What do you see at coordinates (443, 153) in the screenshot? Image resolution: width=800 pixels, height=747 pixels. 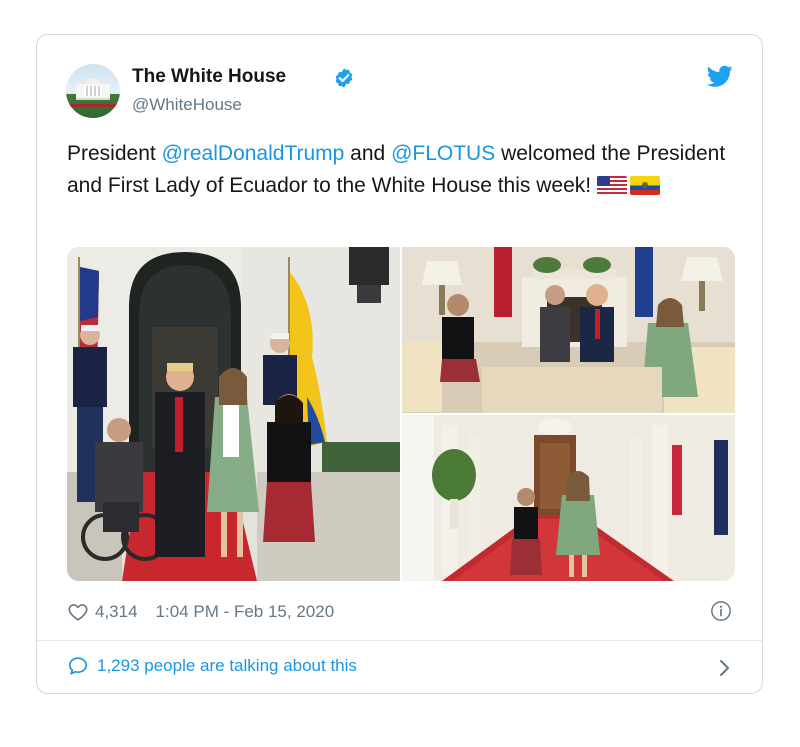 I see `mention-flotus-link: @FLOTUS` at bounding box center [443, 153].